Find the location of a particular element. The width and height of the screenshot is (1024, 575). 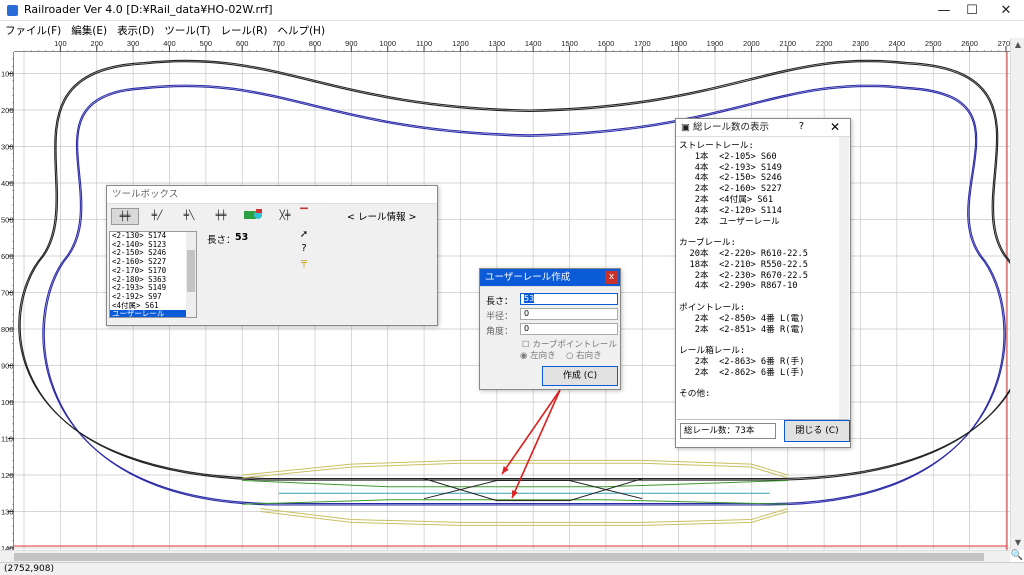

scroll-down-icon: ▼ is located at coordinates (1017, 543).